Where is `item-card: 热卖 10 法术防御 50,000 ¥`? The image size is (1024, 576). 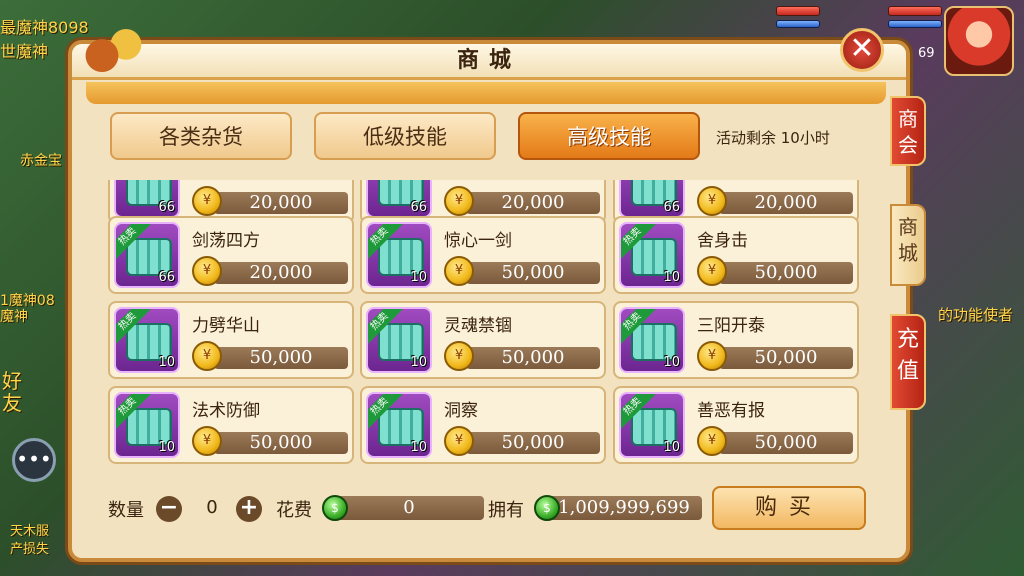
item-card: 热卖 10 法术防御 50,000 ¥ is located at coordinates (231, 425).